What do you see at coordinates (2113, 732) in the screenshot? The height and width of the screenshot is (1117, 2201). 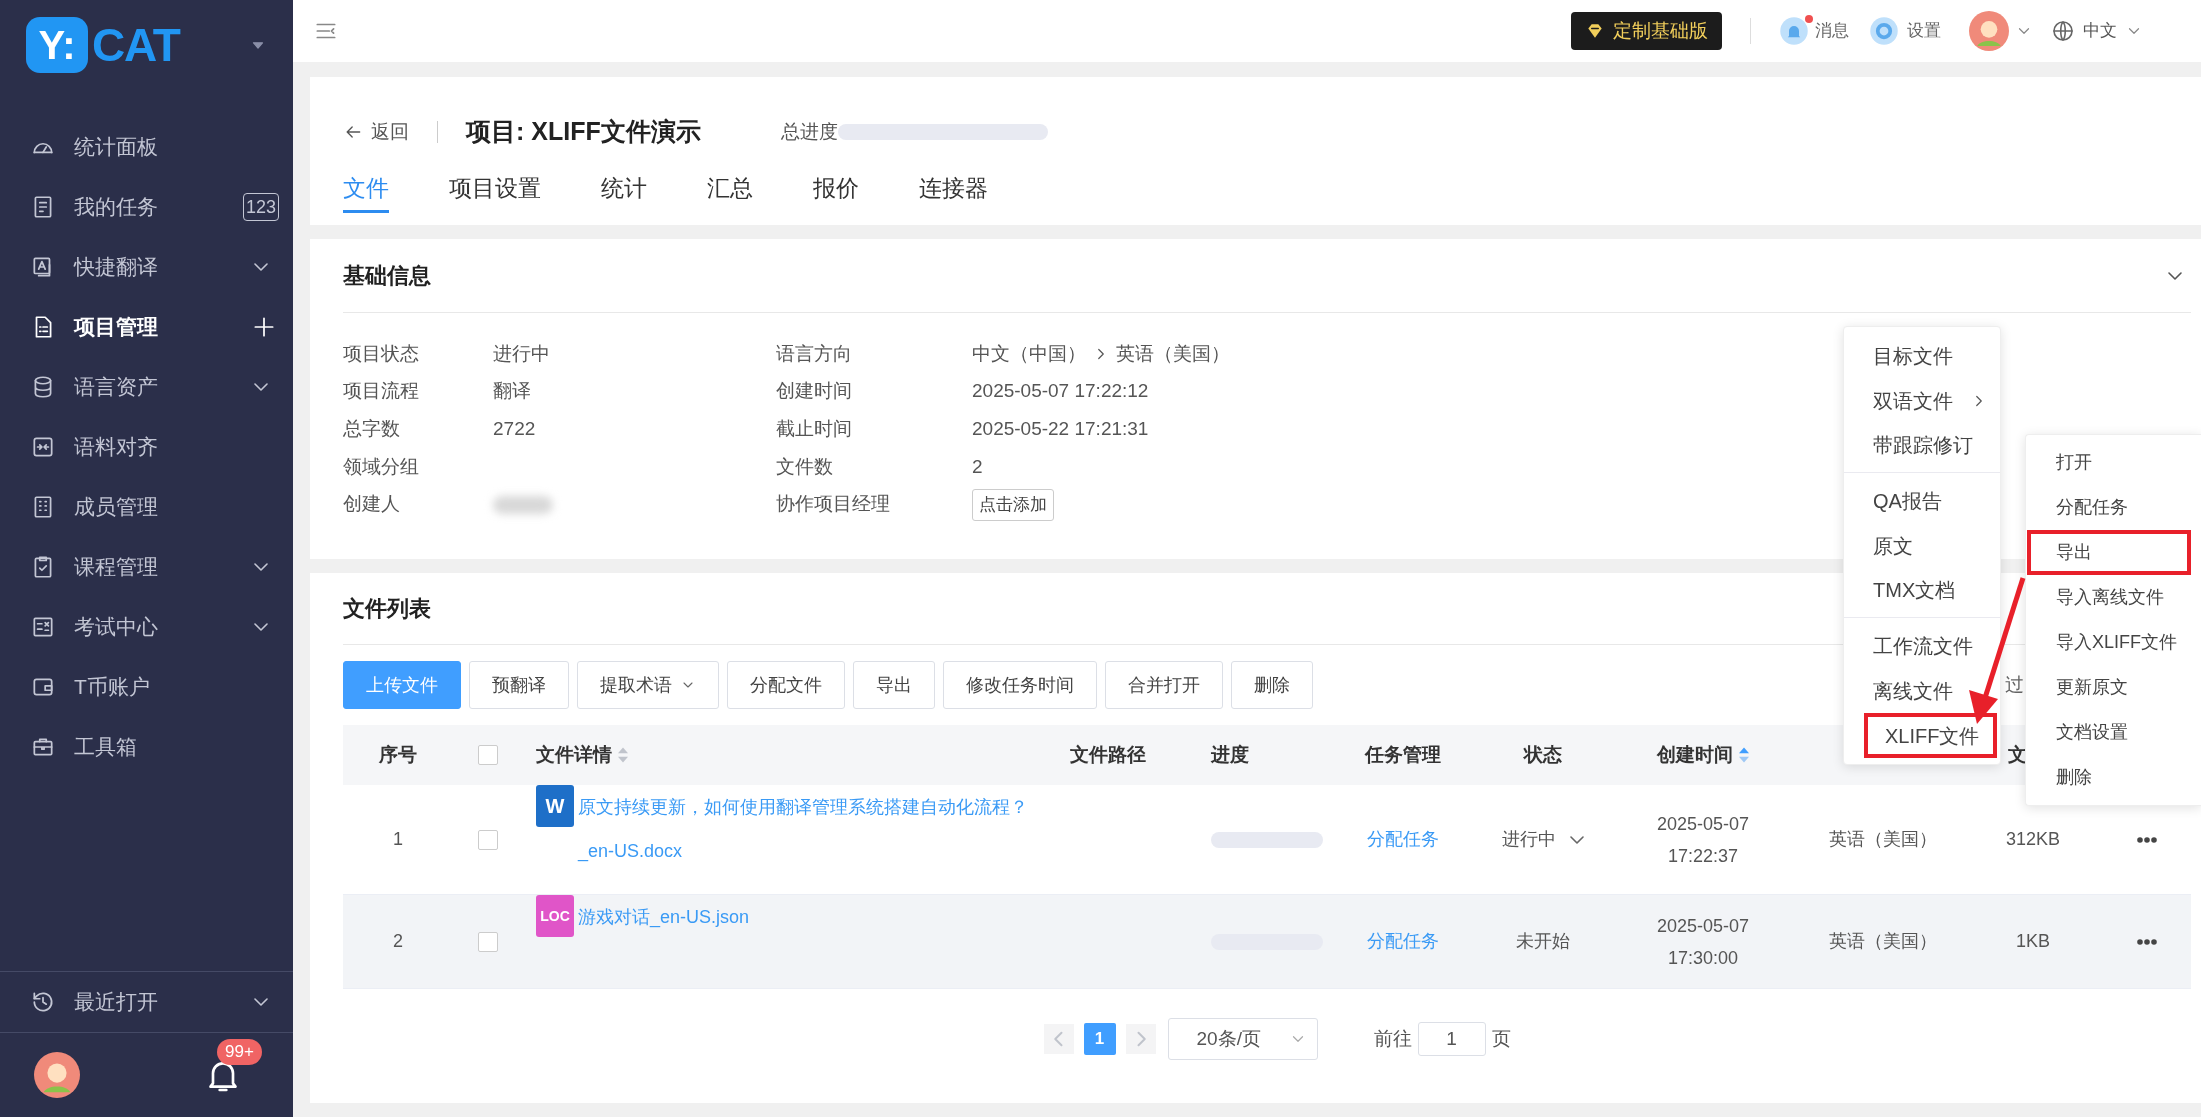 I see `menu-item: 文档设置` at bounding box center [2113, 732].